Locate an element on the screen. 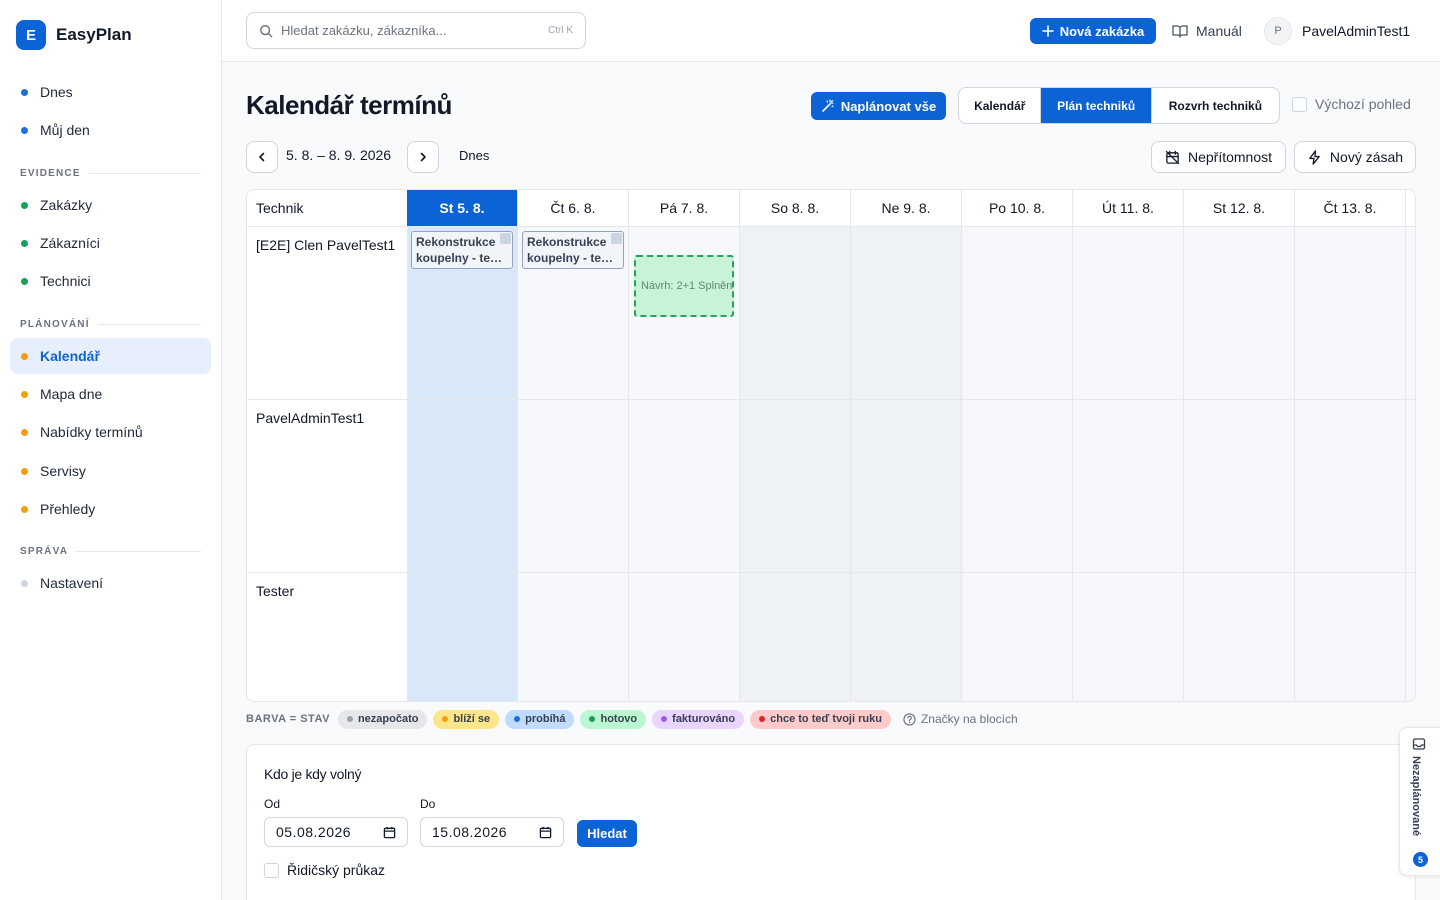  driver-license-checkbox is located at coordinates (271, 870).